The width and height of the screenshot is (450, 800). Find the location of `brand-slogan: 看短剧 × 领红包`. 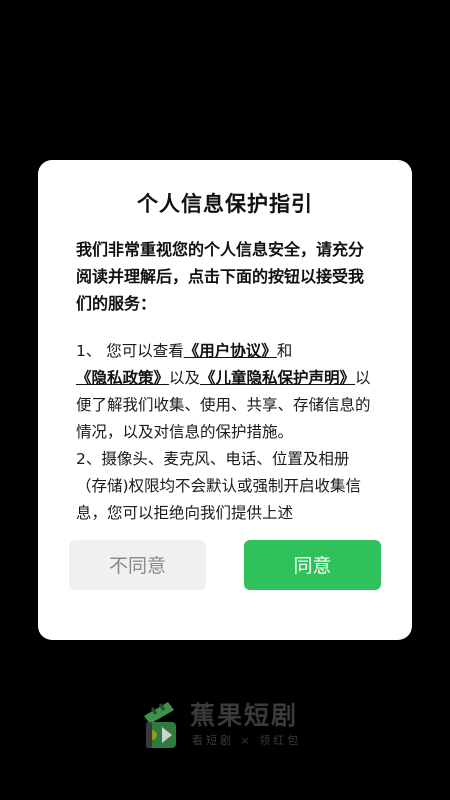

brand-slogan: 看短剧 × 领红包 is located at coordinates (247, 740).